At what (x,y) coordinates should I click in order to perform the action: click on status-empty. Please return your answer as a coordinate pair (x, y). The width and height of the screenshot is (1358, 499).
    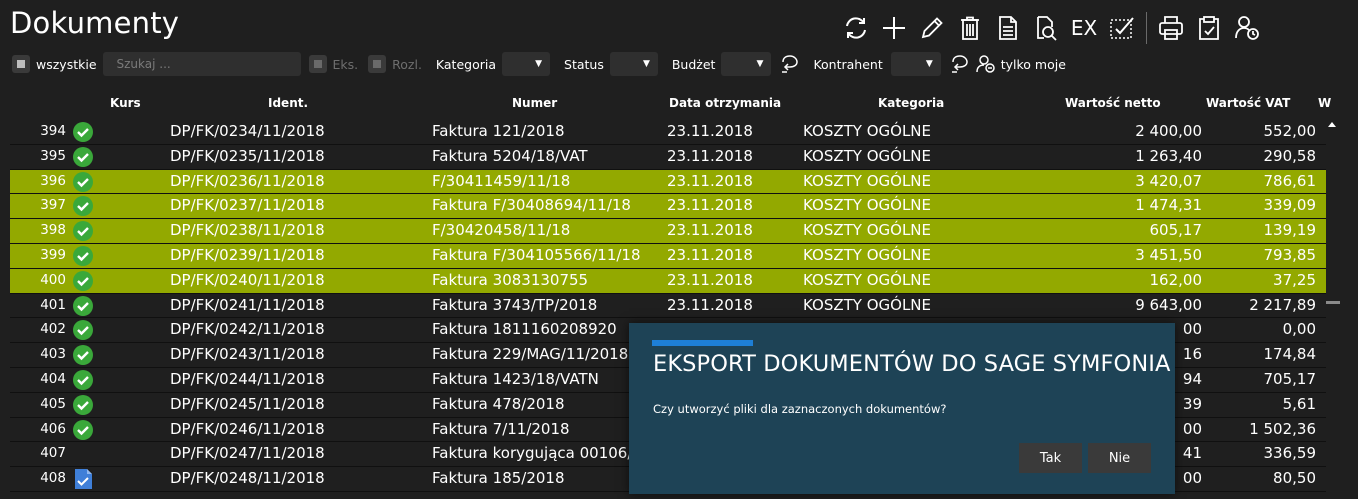
    Looking at the image, I should click on (83, 454).